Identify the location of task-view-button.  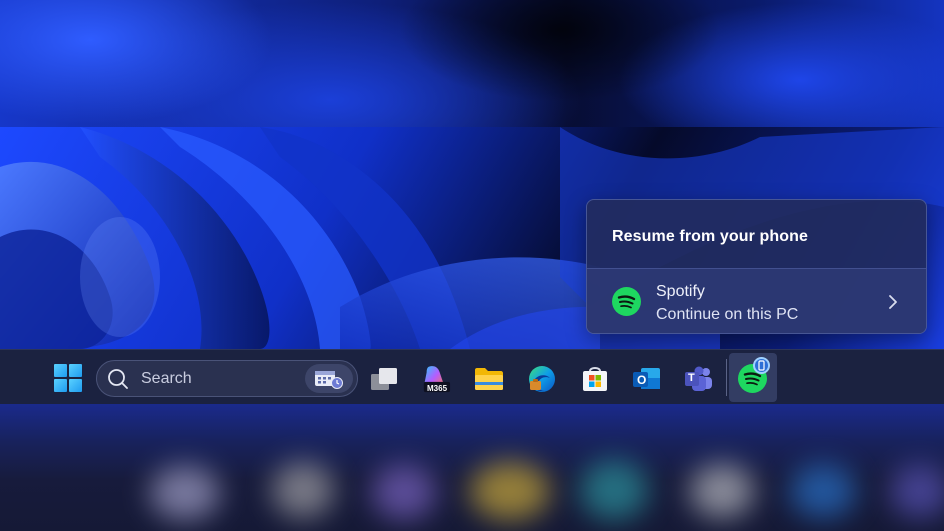
(384, 379).